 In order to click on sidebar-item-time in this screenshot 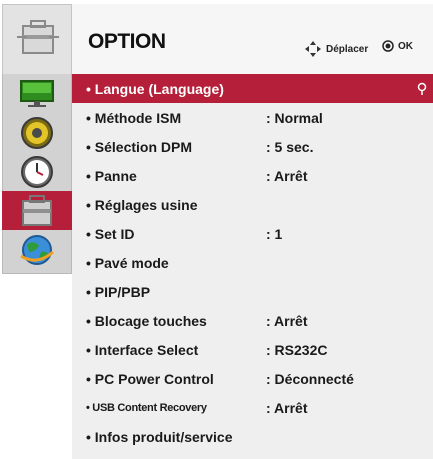, I will do `click(37, 171)`.